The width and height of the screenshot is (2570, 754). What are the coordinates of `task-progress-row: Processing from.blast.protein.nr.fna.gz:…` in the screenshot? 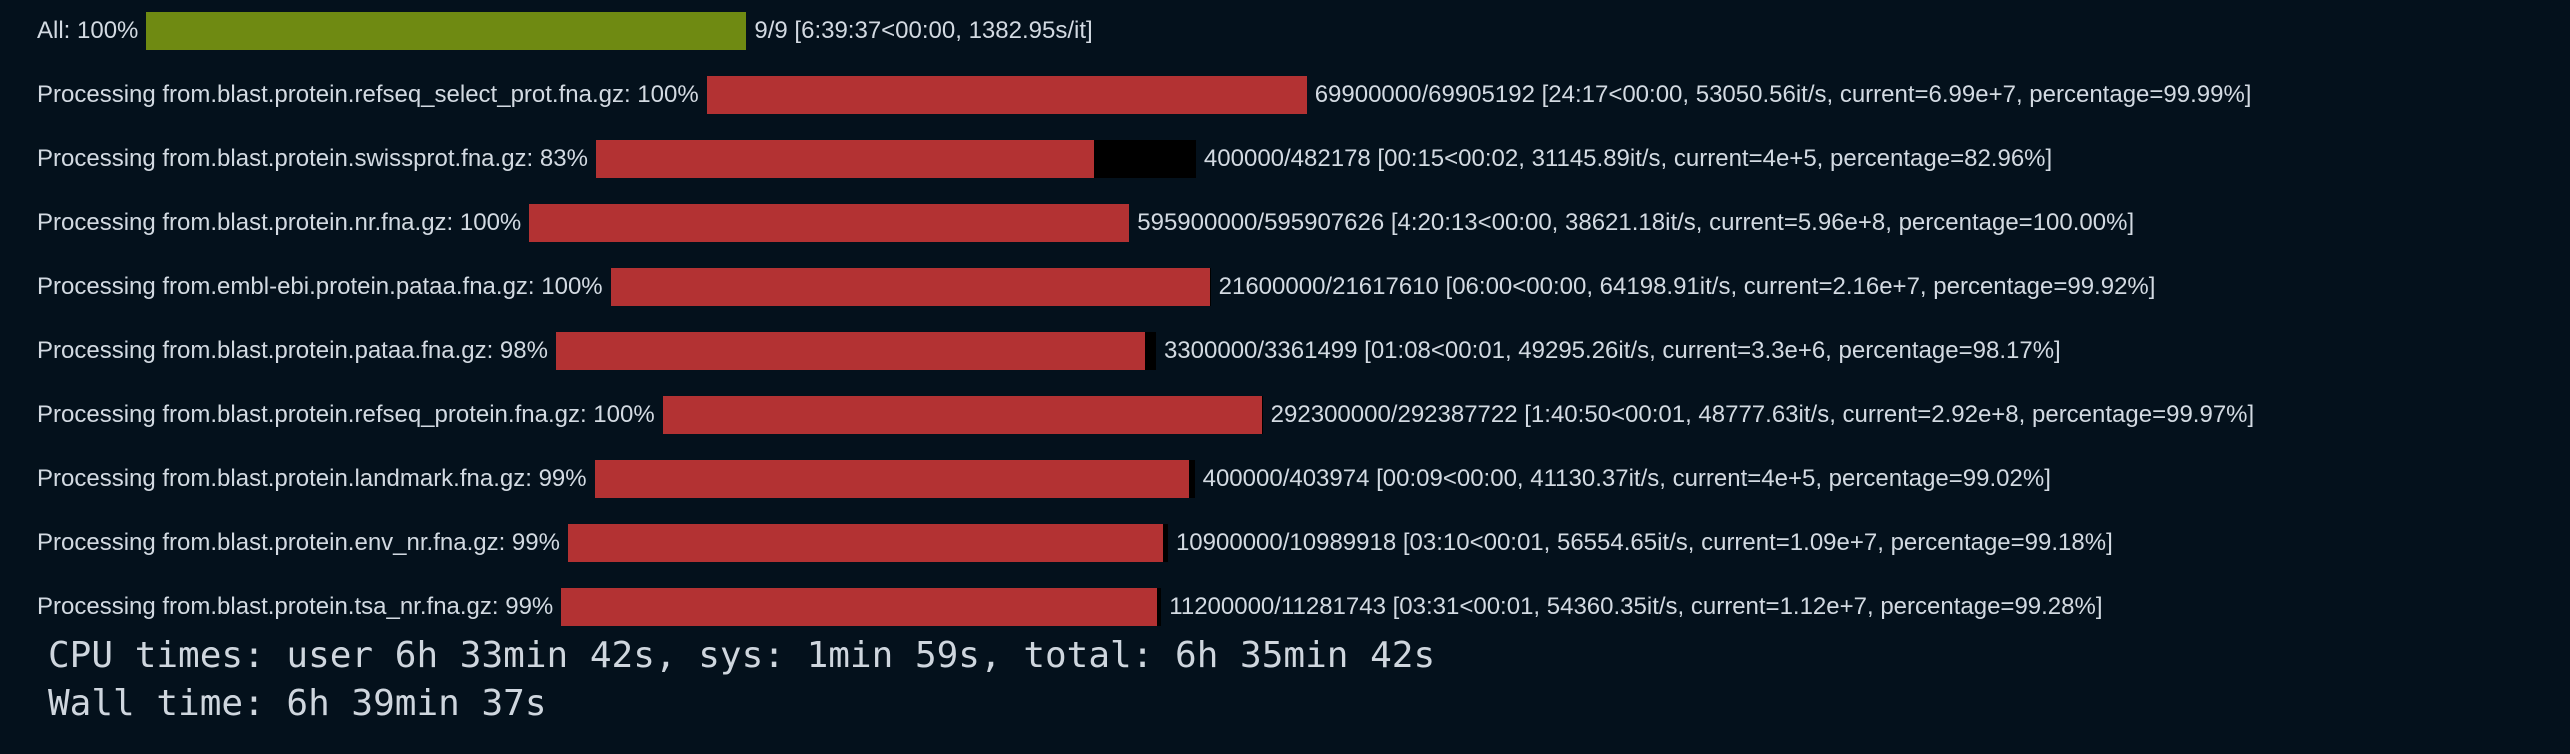 It's located at (1085, 223).